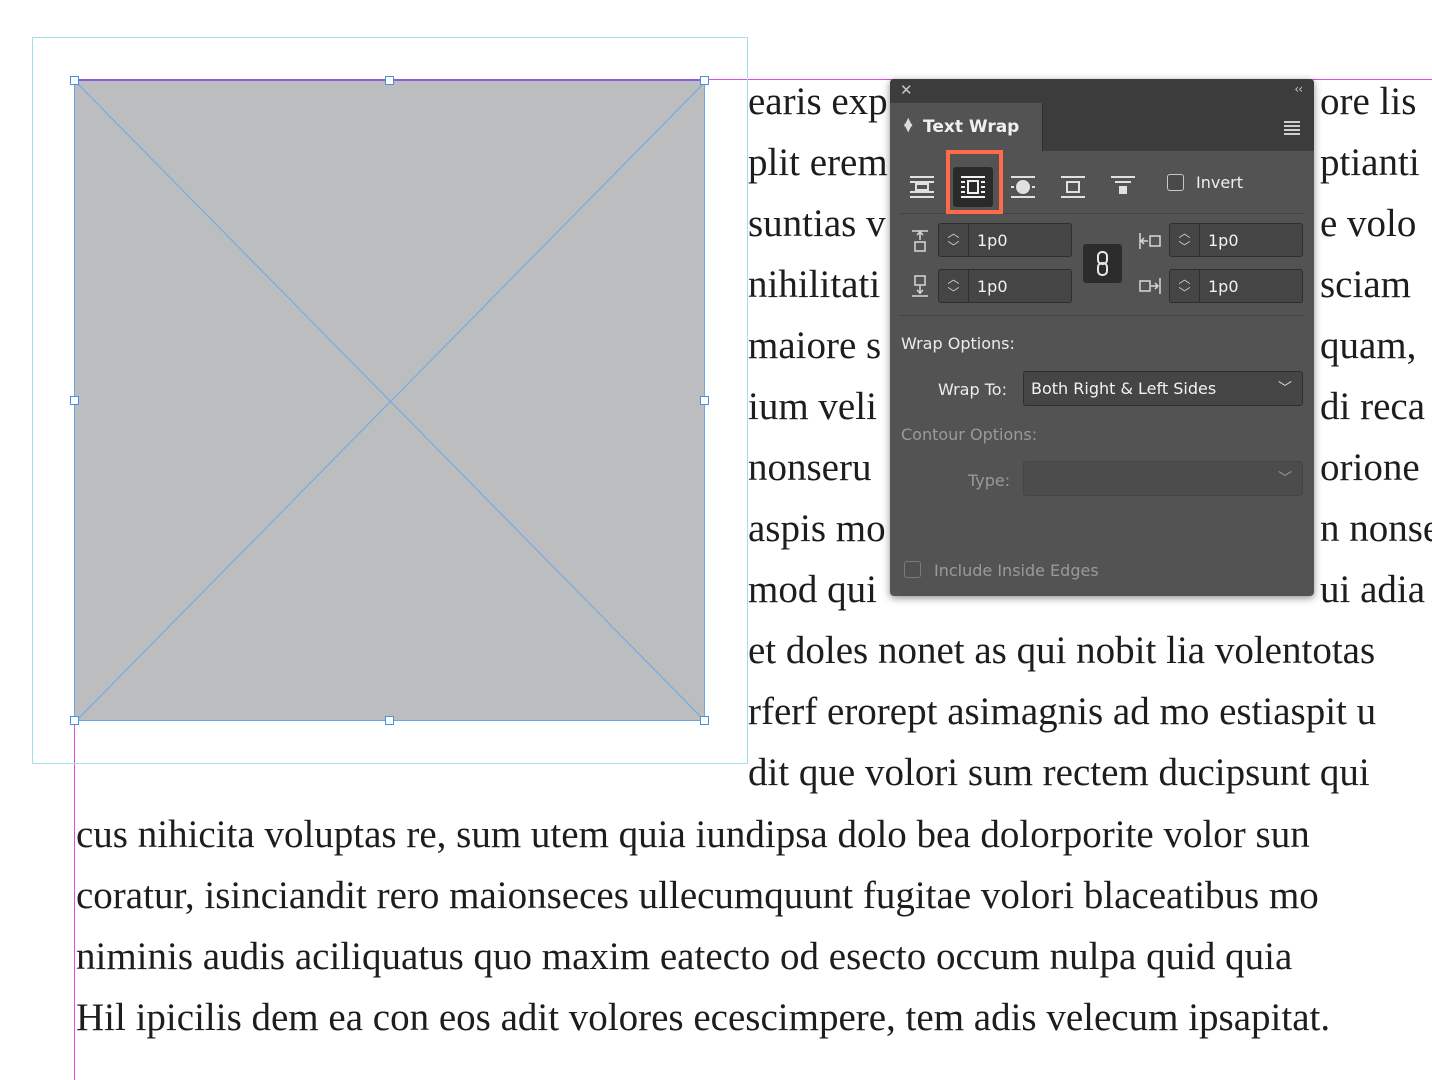 This screenshot has width=1432, height=1080. What do you see at coordinates (974, 182) in the screenshot?
I see `selected-option-highlight` at bounding box center [974, 182].